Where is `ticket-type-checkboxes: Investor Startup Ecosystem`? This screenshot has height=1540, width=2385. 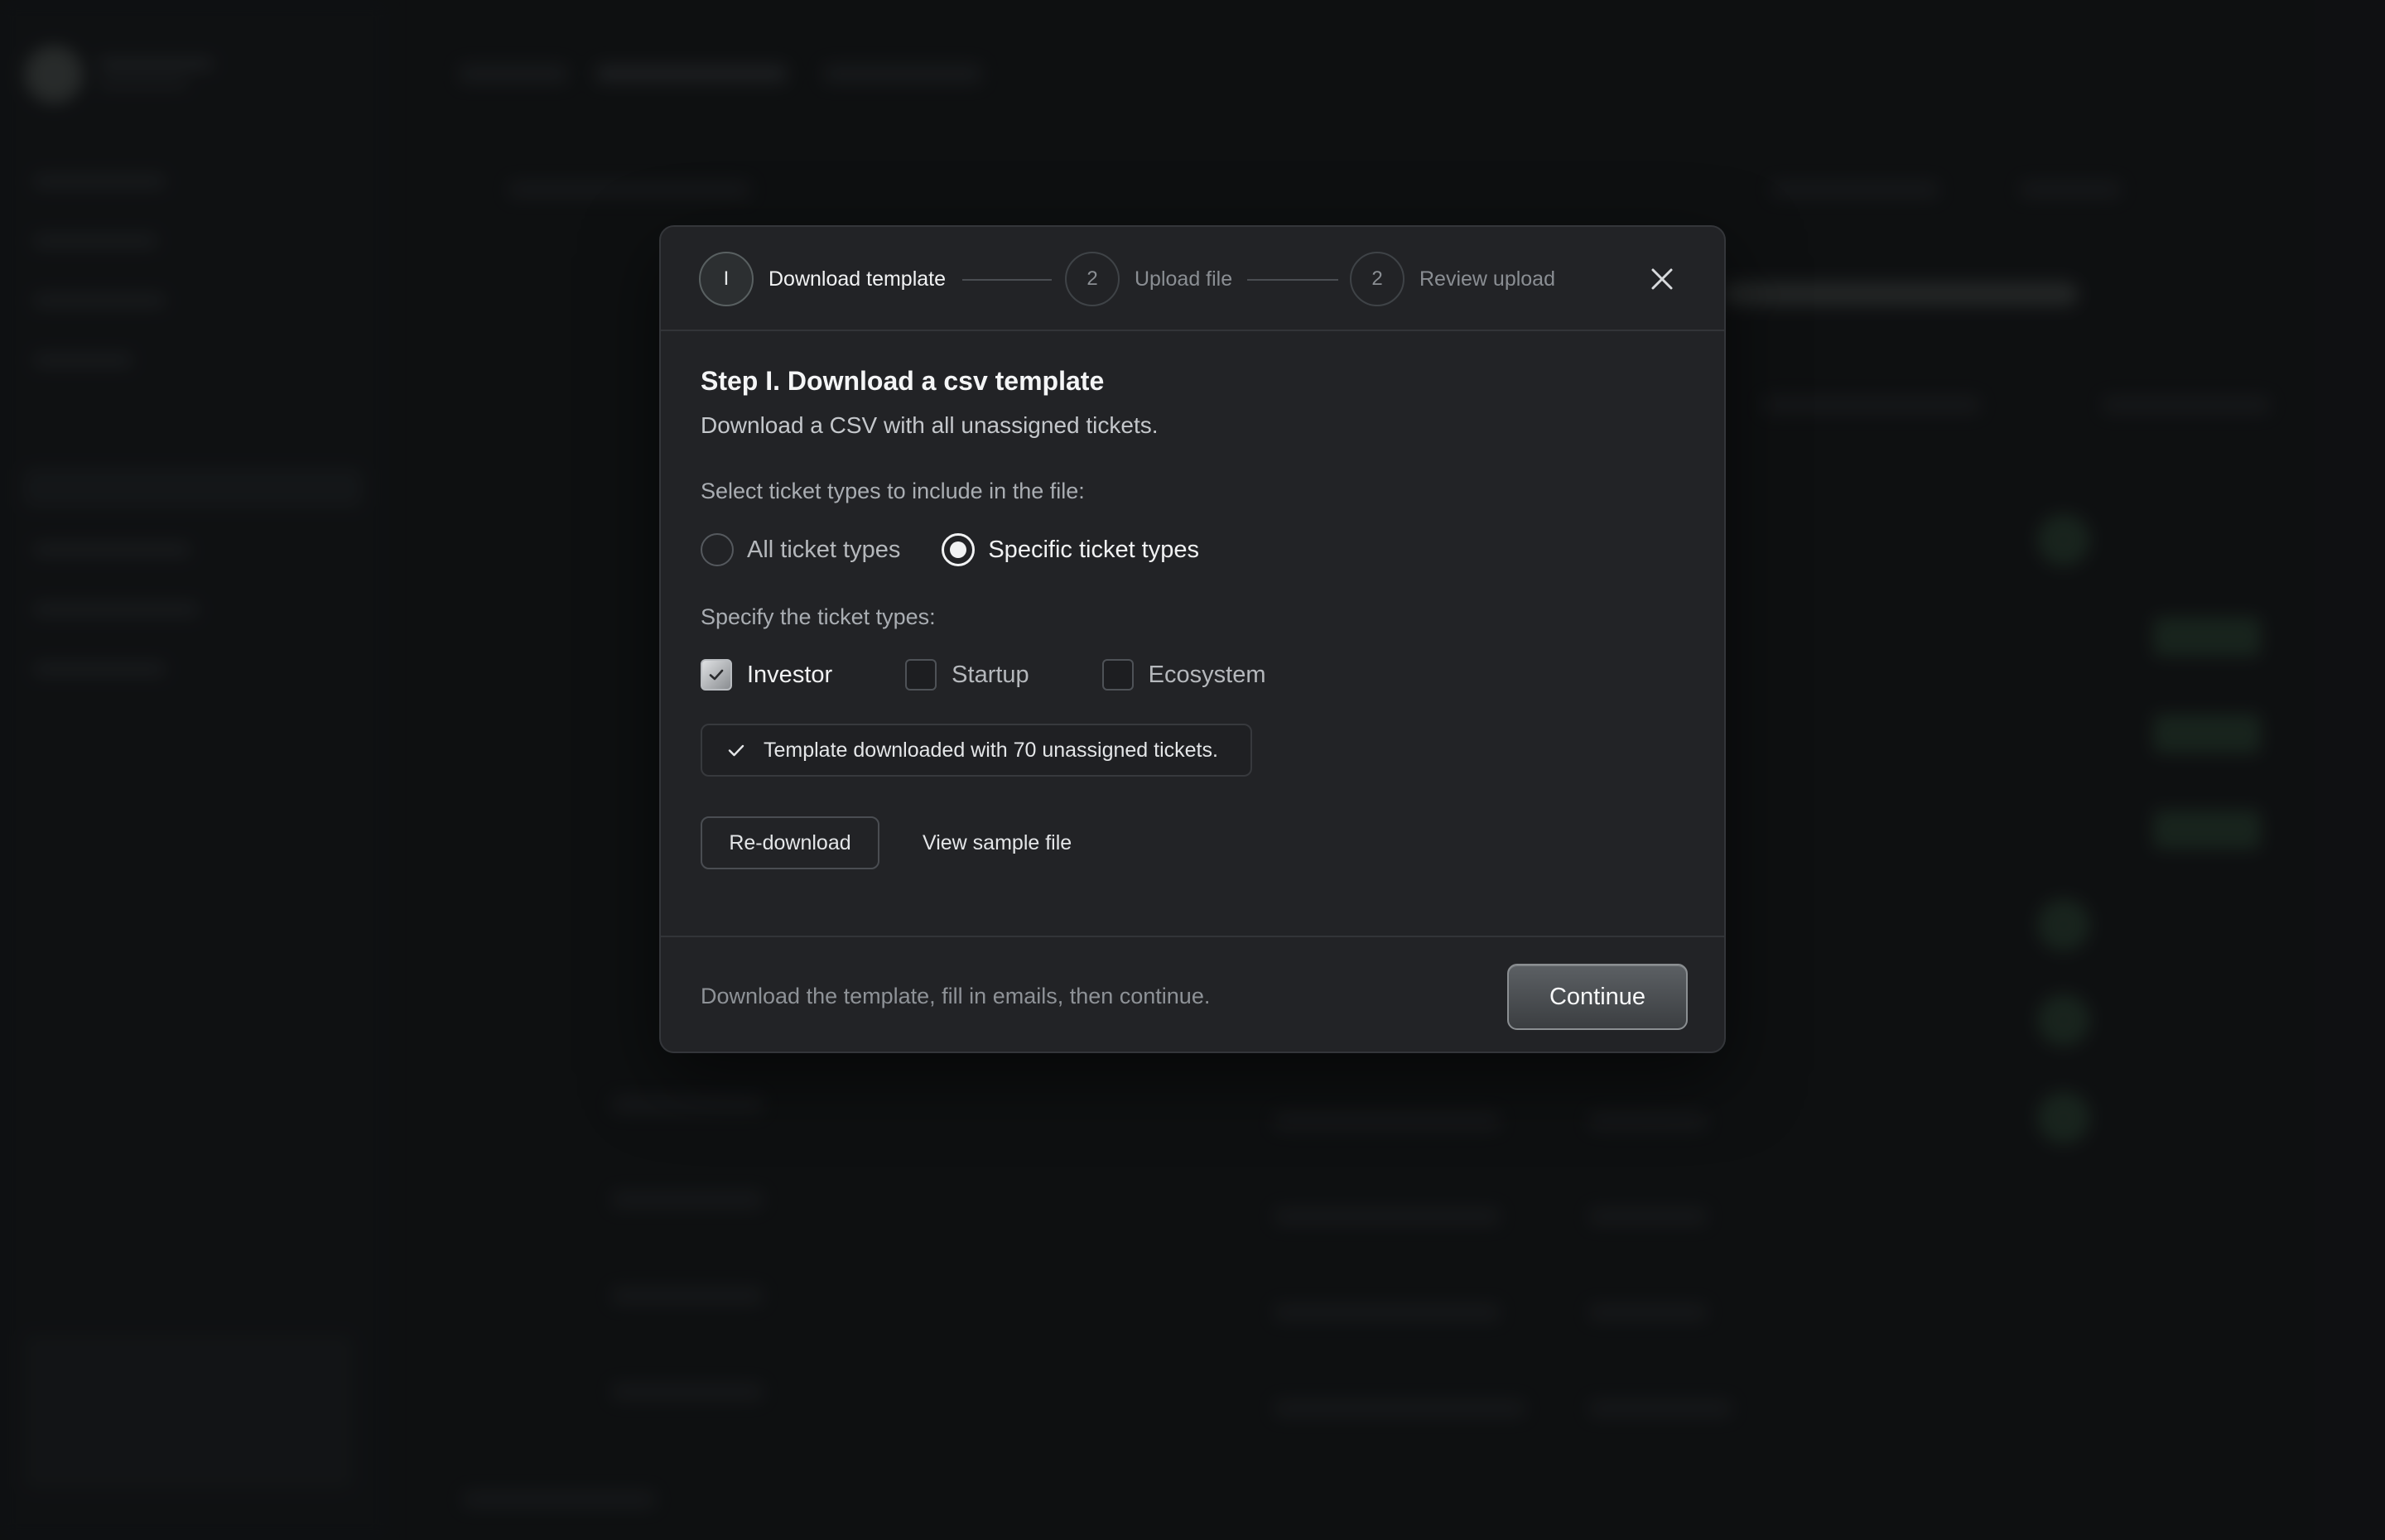
ticket-type-checkboxes: Investor Startup Ecosystem is located at coordinates (1020, 675).